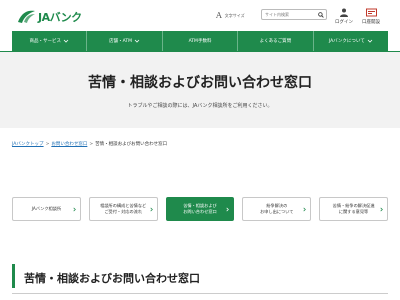 The width and height of the screenshot is (400, 300). I want to click on section-accent-bar, so click(13, 276).